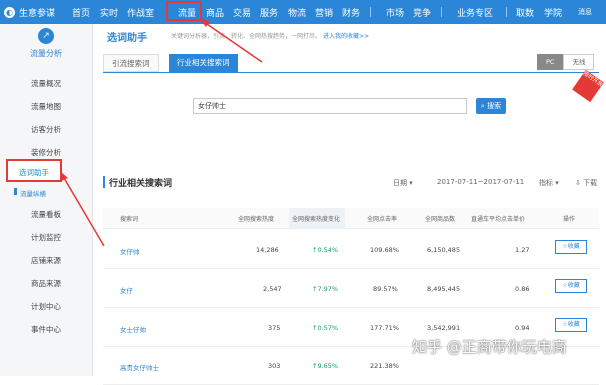 This screenshot has height=385, width=606. What do you see at coordinates (83, 209) in the screenshot?
I see `arrow-to-keyword-helper` at bounding box center [83, 209].